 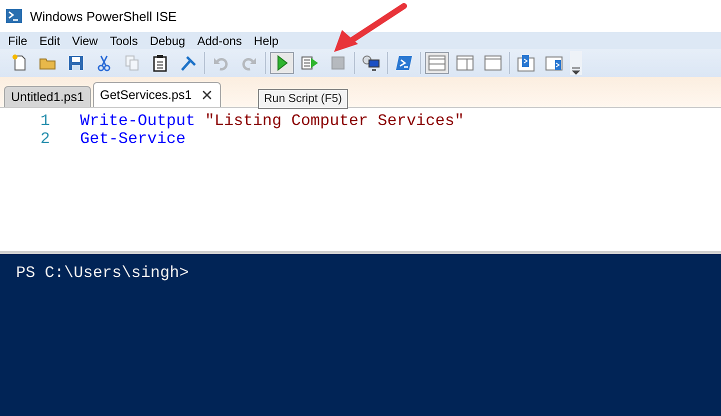 I want to click on menu-item: Add-ons, so click(x=219, y=41).